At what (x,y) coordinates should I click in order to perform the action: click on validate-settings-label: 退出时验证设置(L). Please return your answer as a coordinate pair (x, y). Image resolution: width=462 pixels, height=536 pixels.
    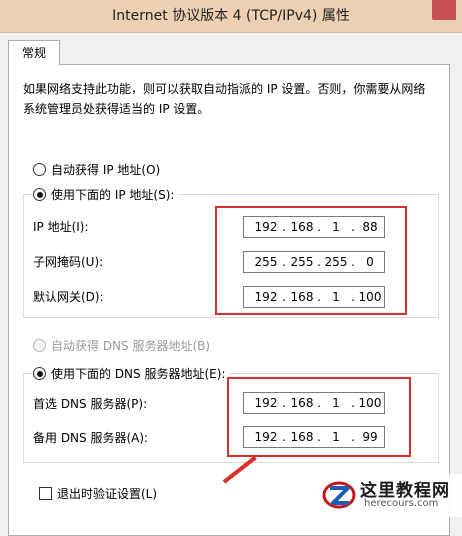
    Looking at the image, I should click on (107, 494).